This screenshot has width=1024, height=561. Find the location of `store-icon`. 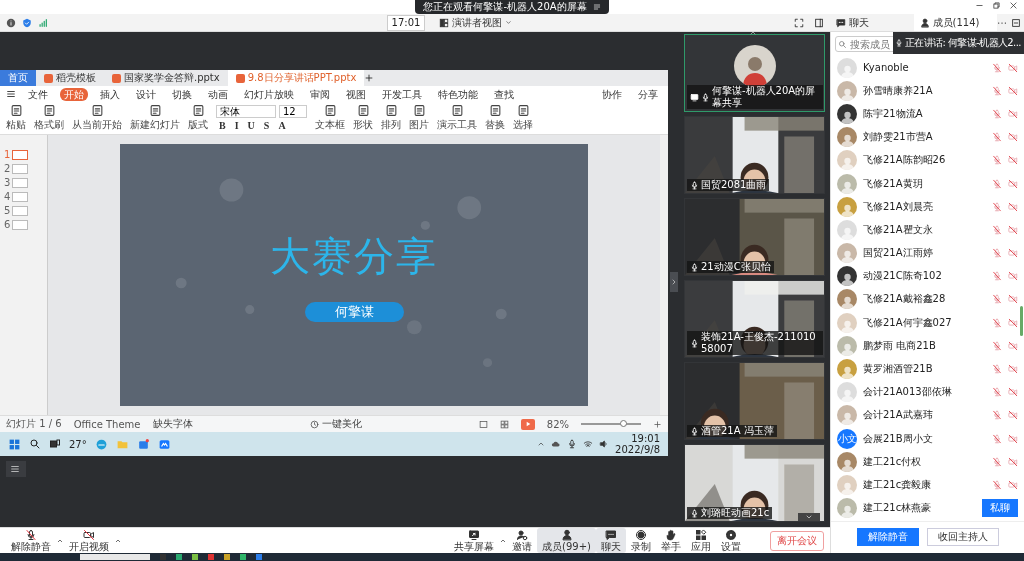

store-icon is located at coordinates (143, 444).